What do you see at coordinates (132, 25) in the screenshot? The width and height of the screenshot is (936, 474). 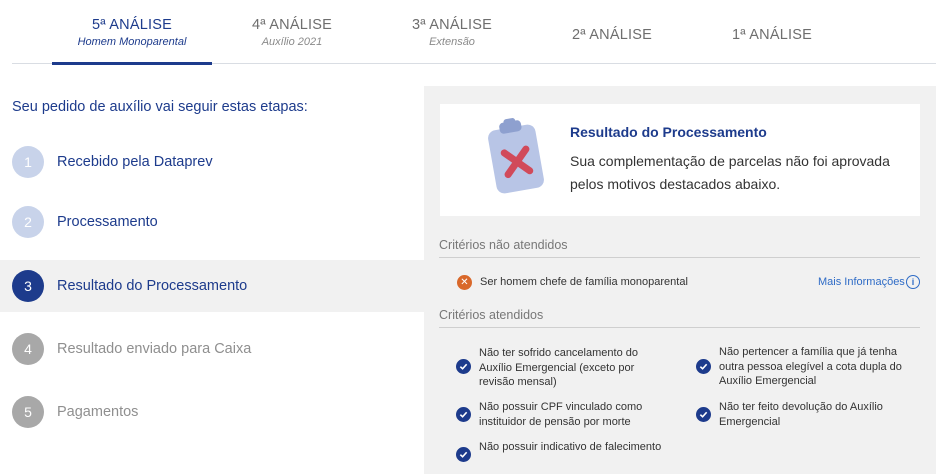 I see `tab-title: 5ª ANÁLISE` at bounding box center [132, 25].